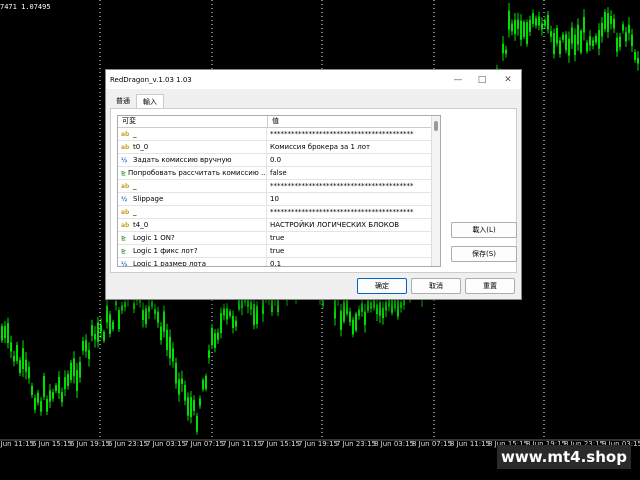 The width and height of the screenshot is (640, 480). I want to click on param-value: 10, so click(353, 199).